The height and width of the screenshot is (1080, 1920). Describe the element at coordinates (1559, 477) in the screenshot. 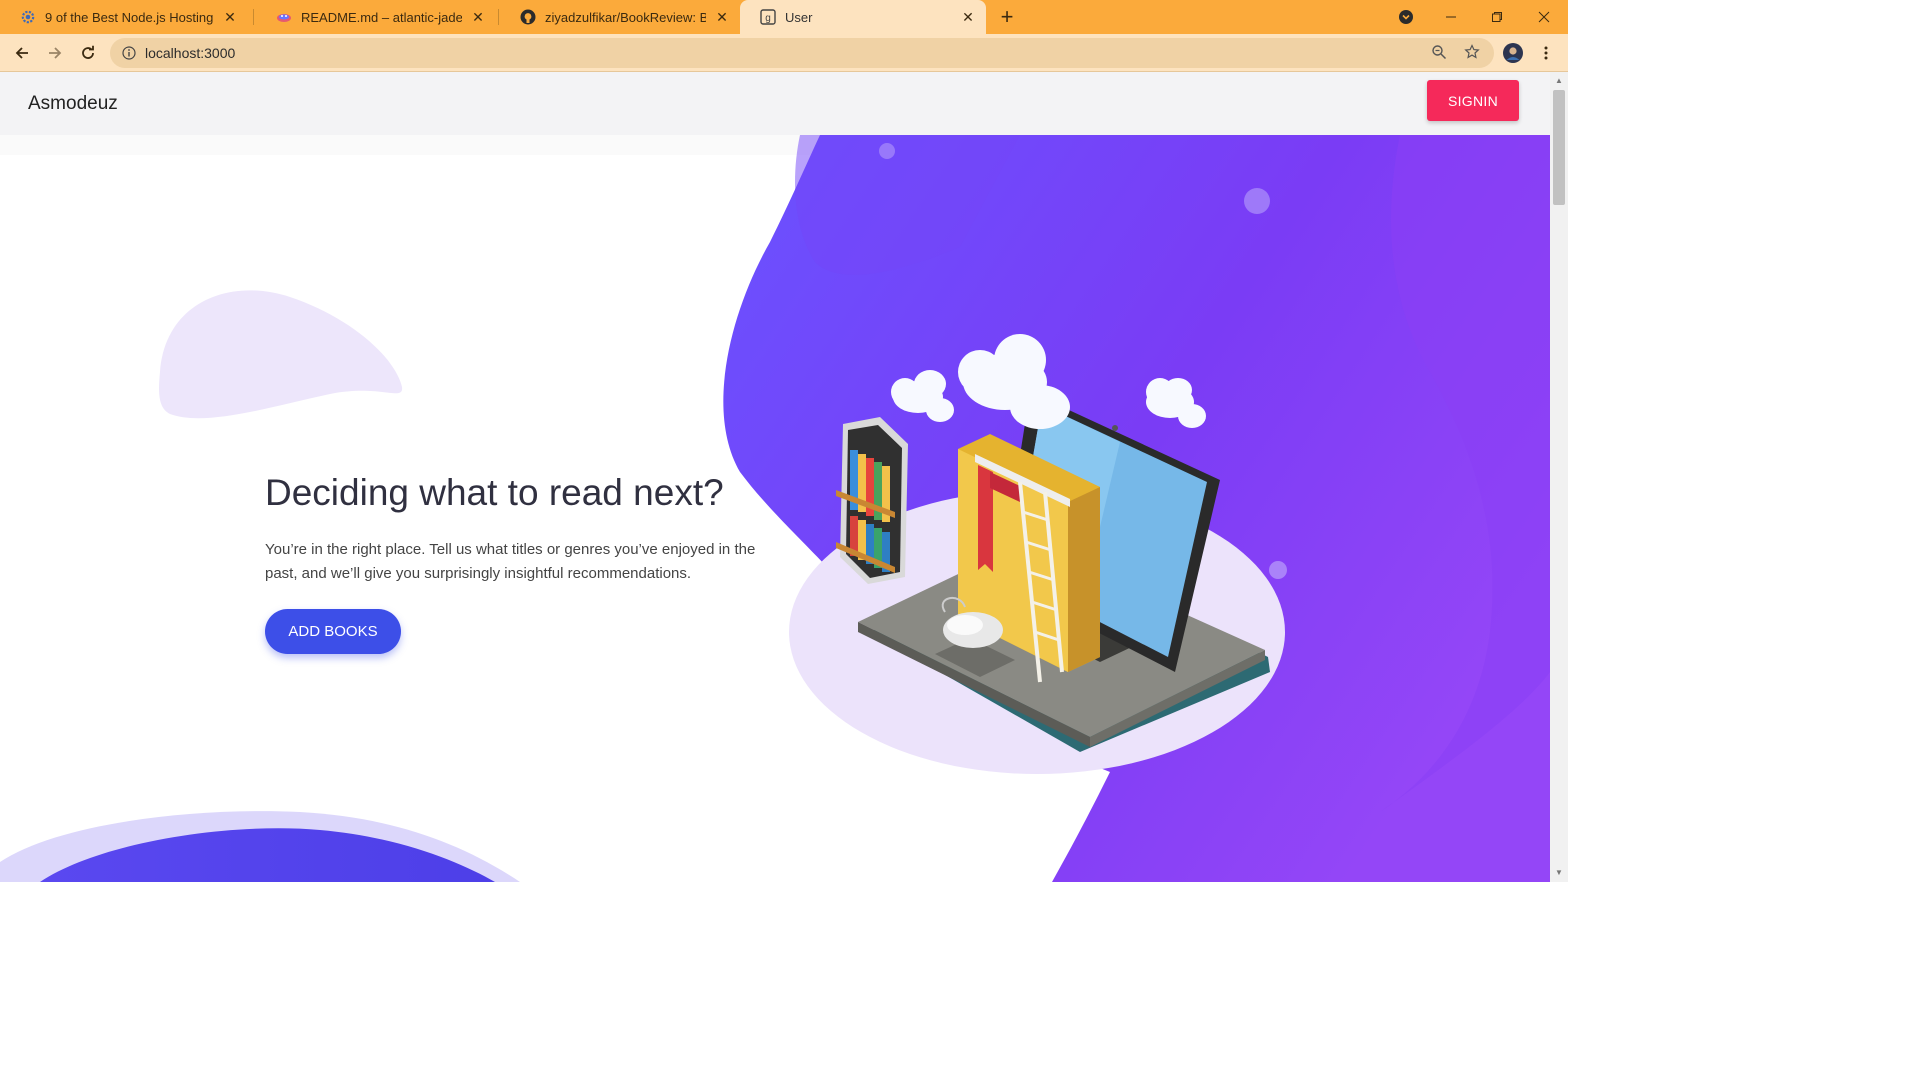

I see `page-scrollbar: ▲ ▼` at that location.